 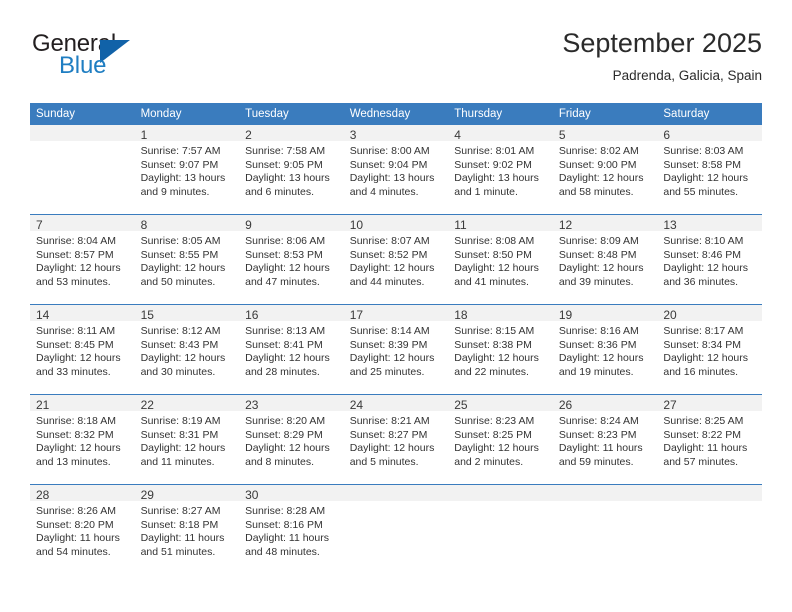 I want to click on sunrise-text: Sunrise: 8:01 AM, so click(x=494, y=151).